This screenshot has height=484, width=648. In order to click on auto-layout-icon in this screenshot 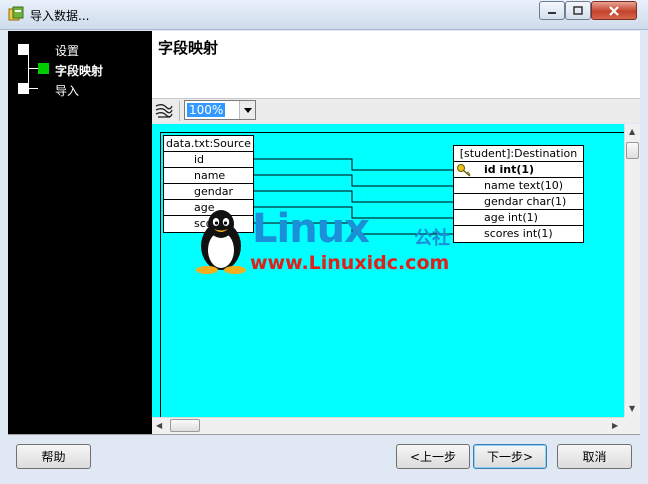, I will do `click(164, 111)`.